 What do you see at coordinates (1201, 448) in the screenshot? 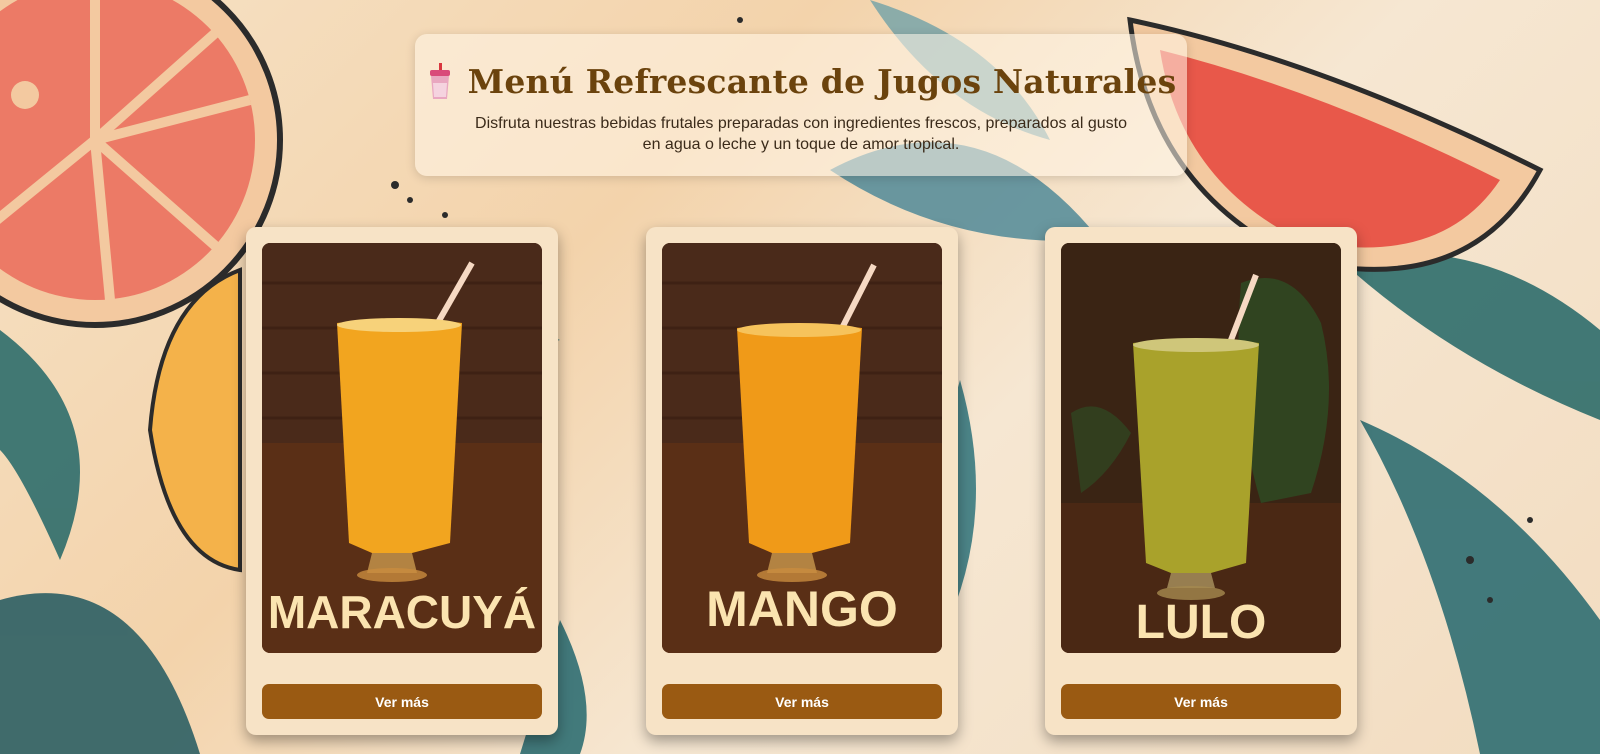
I see `juice-photo: LULO` at bounding box center [1201, 448].